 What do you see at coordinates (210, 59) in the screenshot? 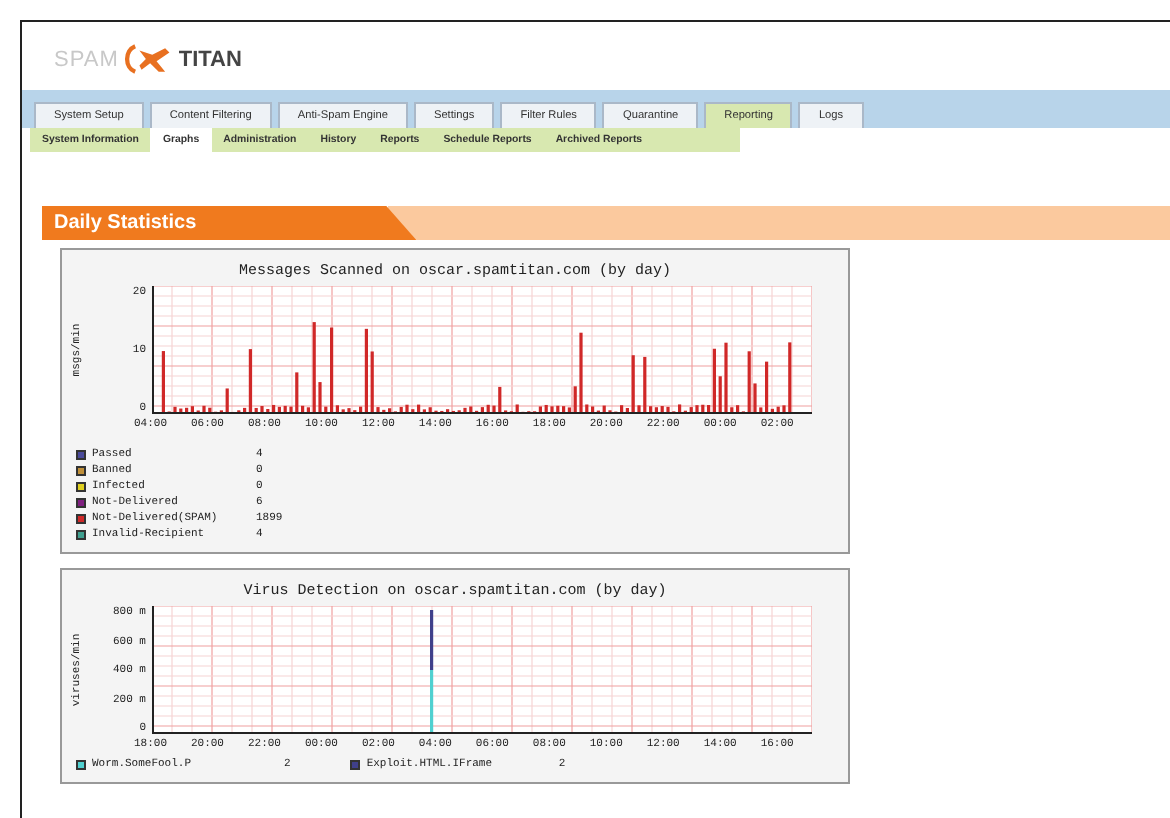
I see `logo-text: TITAN` at bounding box center [210, 59].